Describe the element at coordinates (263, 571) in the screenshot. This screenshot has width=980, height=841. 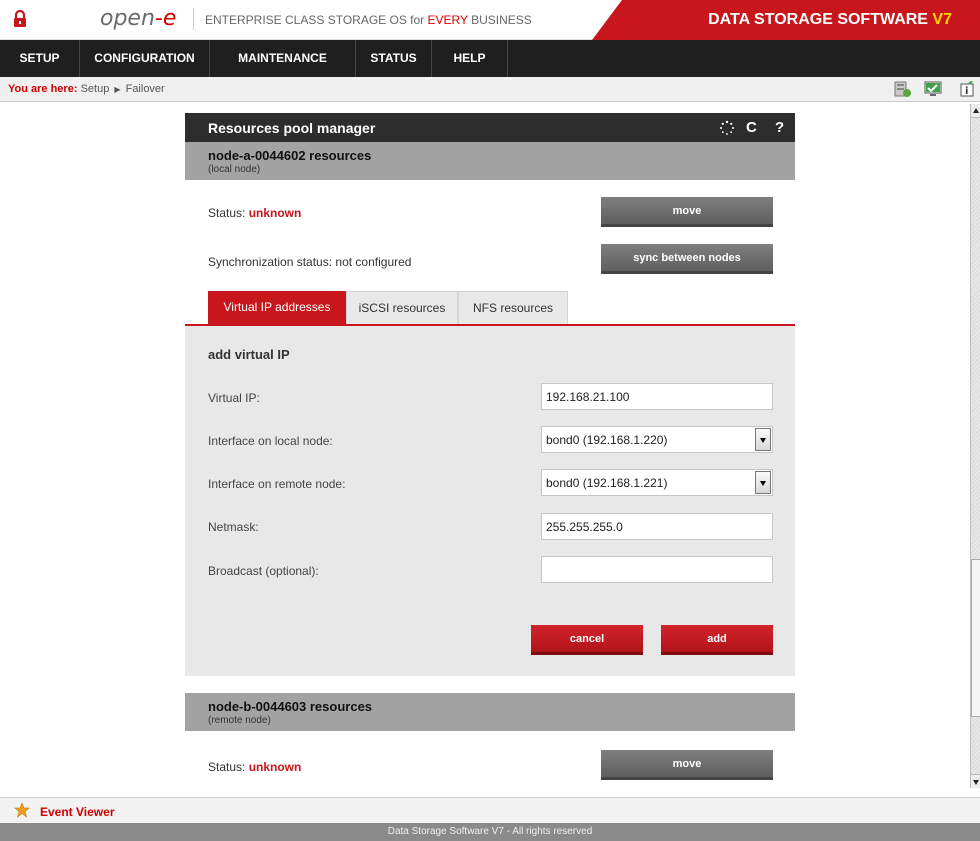
I see `broadcast-label: Broadcast (optional):` at that location.